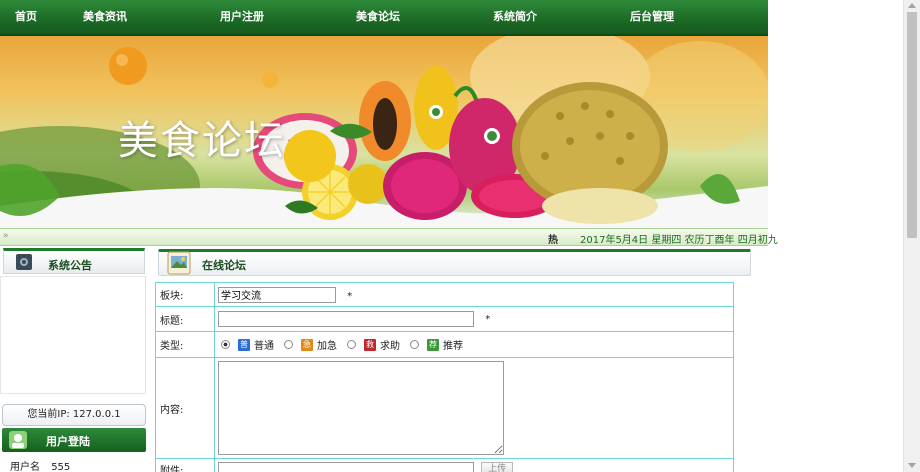 This screenshot has height=472, width=920. What do you see at coordinates (185, 344) in the screenshot?
I see `type-label: 类型:` at bounding box center [185, 344].